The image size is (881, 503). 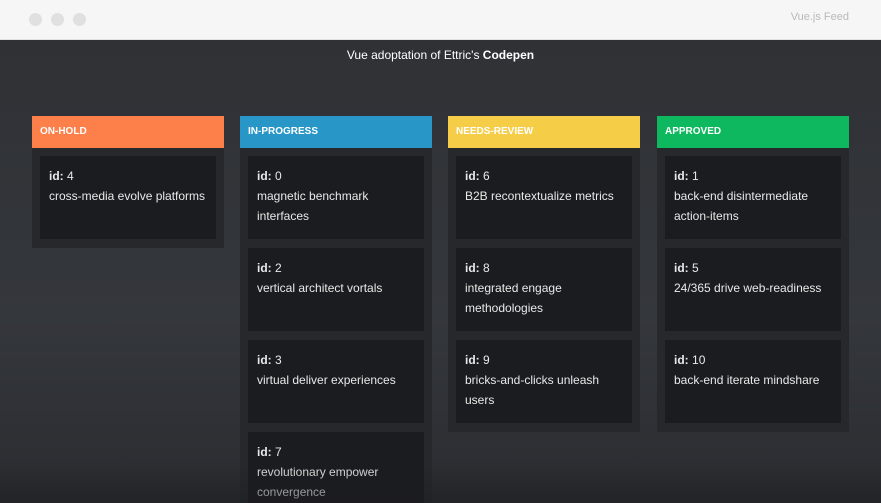 What do you see at coordinates (699, 360) in the screenshot?
I see `card-id-value: 10` at bounding box center [699, 360].